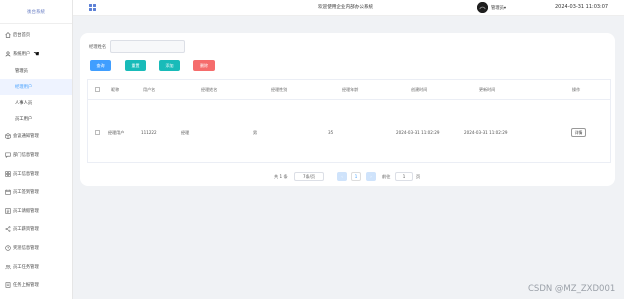 Image resolution: width=624 pixels, height=299 pixels. I want to click on home-icon, so click(7, 35).